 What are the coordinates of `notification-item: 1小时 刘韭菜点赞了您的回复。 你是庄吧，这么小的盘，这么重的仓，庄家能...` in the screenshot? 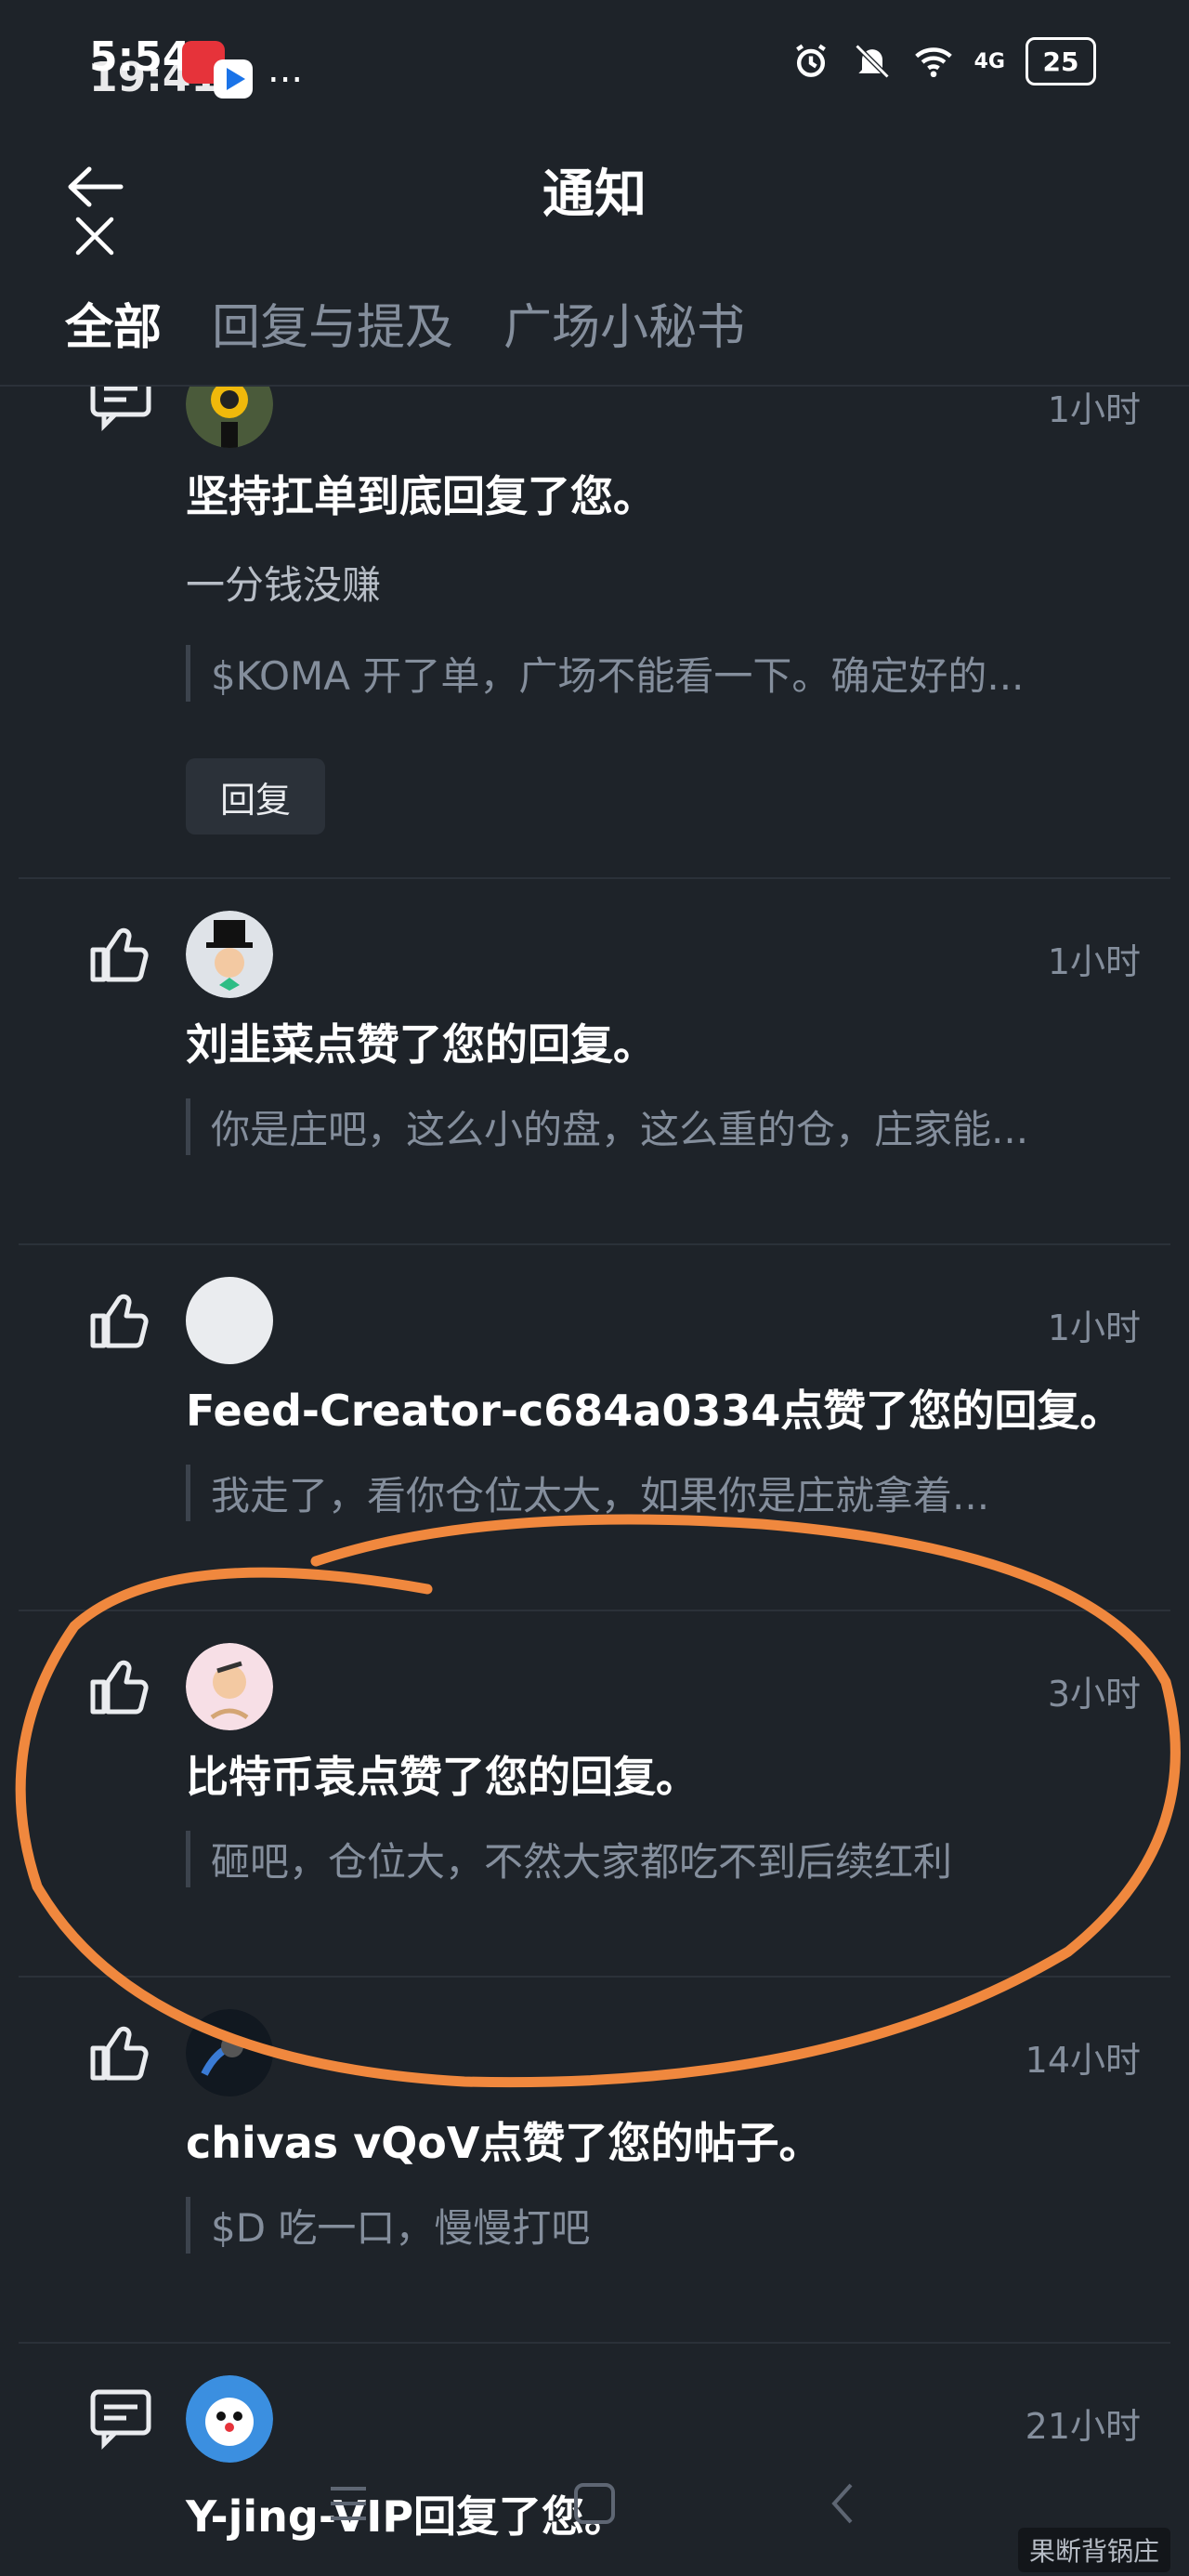 It's located at (594, 1061).